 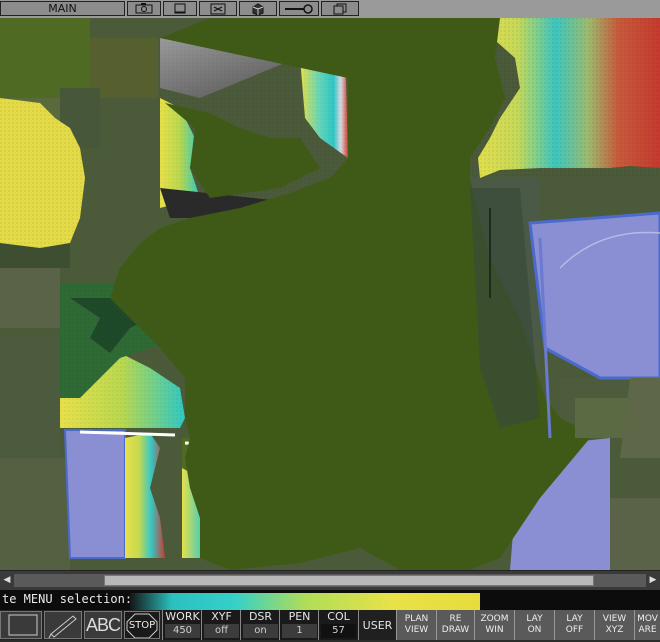 I want to click on status-pen-label: PEN, so click(x=299, y=616).